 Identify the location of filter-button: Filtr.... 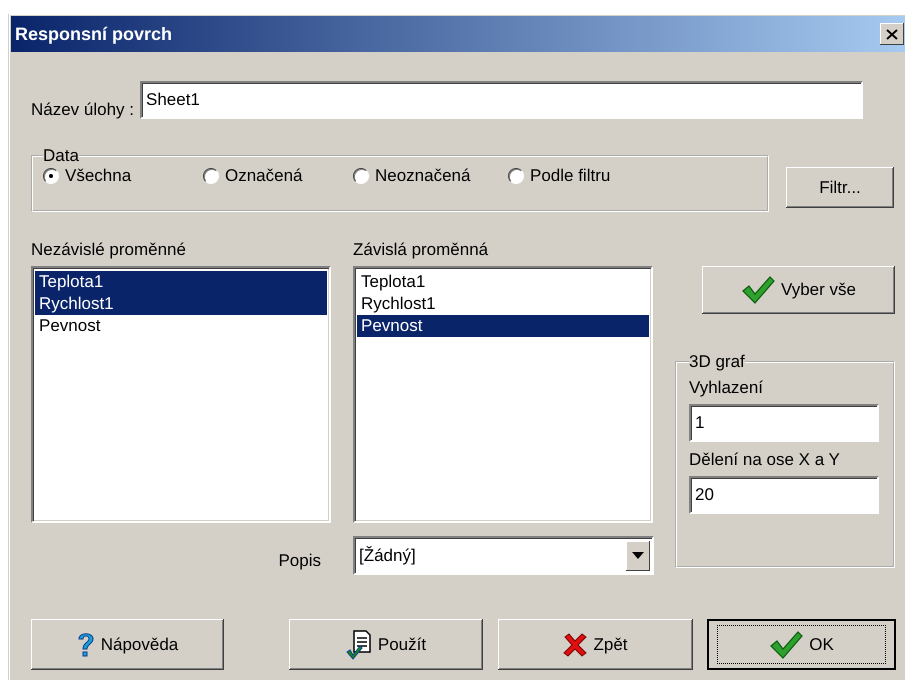
(840, 187).